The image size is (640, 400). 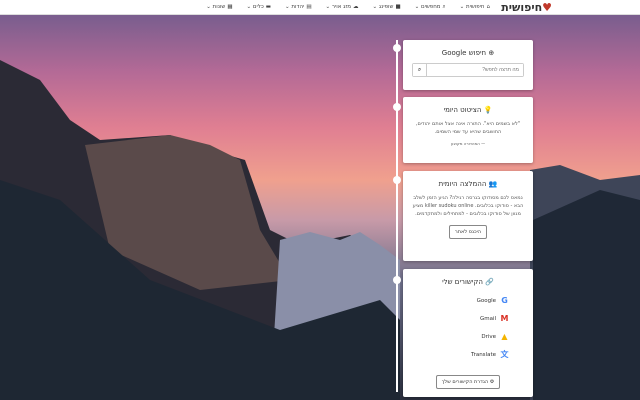 What do you see at coordinates (462, 282) in the screenshot?
I see `card-title: הקישורים שלי` at bounding box center [462, 282].